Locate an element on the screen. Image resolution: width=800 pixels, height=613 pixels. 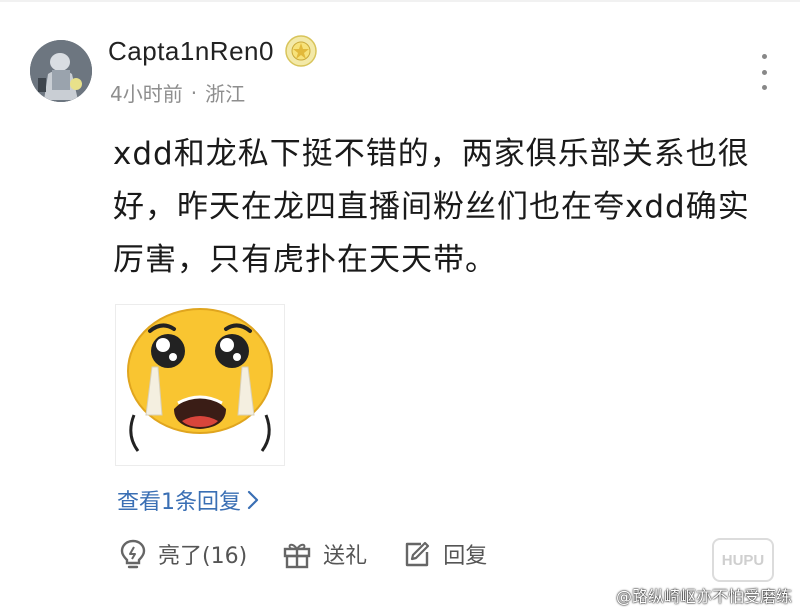
watermark: @路纵崎岖亦不怕受磨练 is located at coordinates (704, 595).